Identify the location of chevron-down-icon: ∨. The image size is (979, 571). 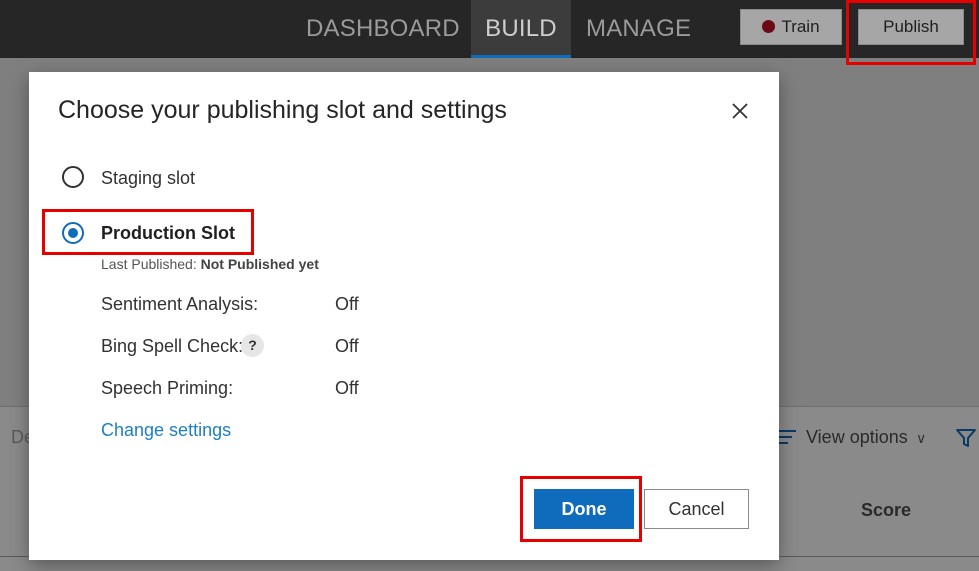
(921, 438).